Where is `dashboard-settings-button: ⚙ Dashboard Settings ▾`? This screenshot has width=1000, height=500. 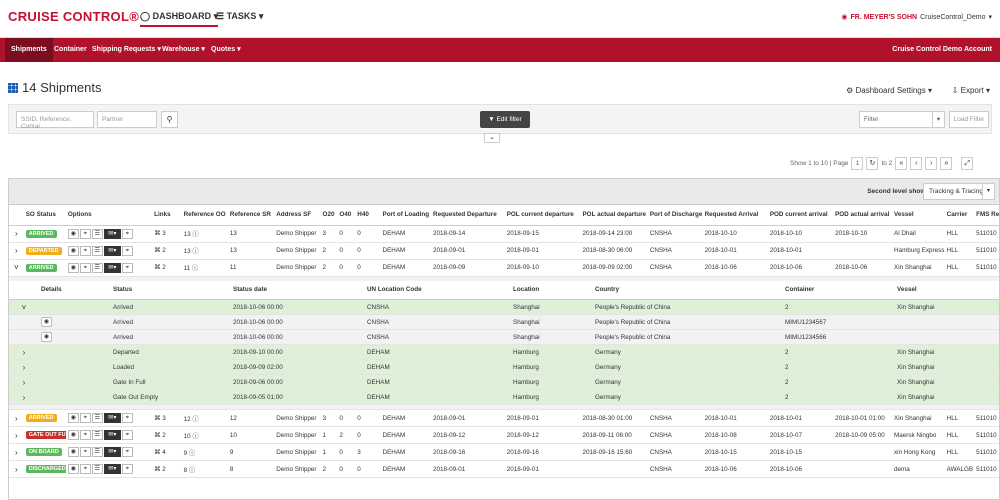
dashboard-settings-button: ⚙ Dashboard Settings ▾ is located at coordinates (889, 90).